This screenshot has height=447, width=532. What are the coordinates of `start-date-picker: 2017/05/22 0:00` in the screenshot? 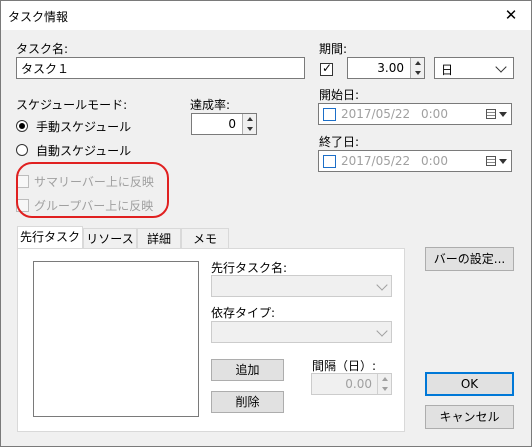 It's located at (415, 114).